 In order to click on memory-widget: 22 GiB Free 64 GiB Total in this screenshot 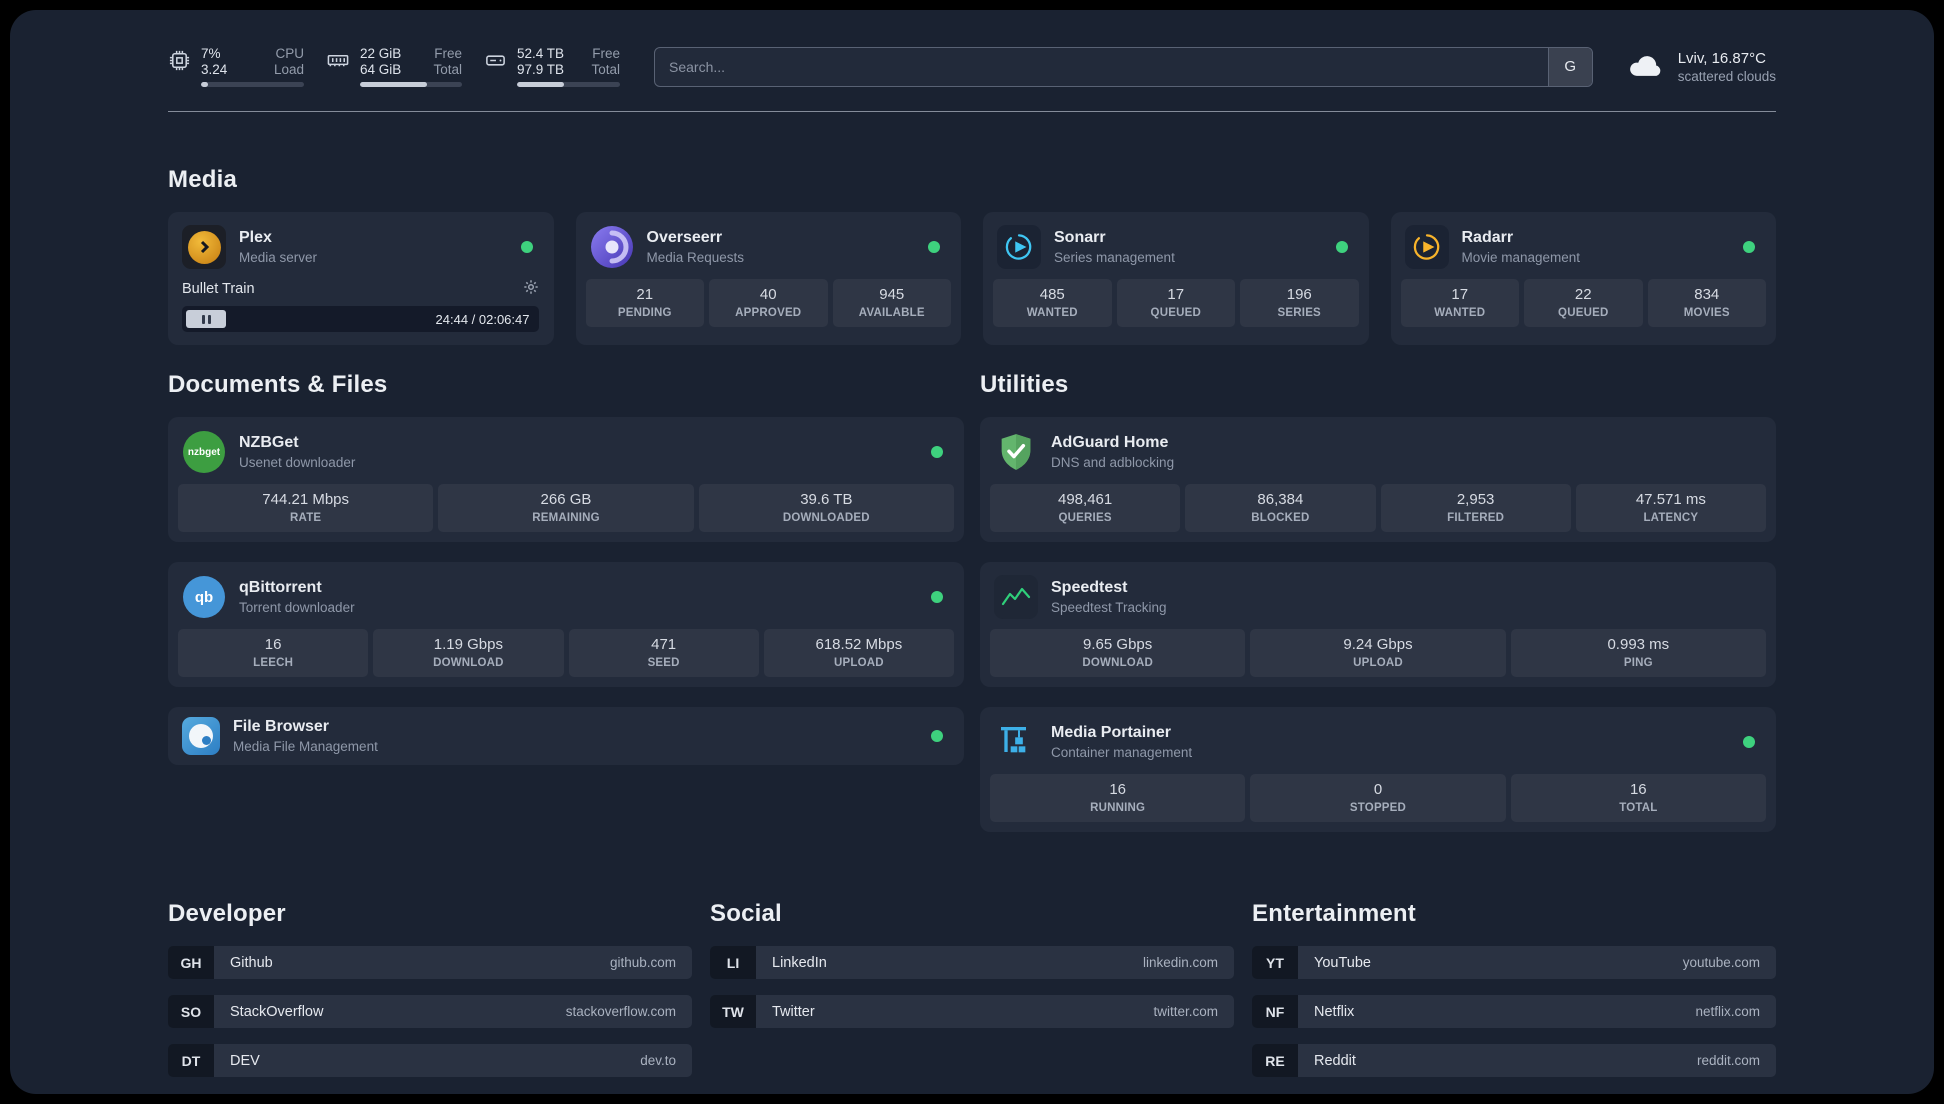, I will do `click(394, 66)`.